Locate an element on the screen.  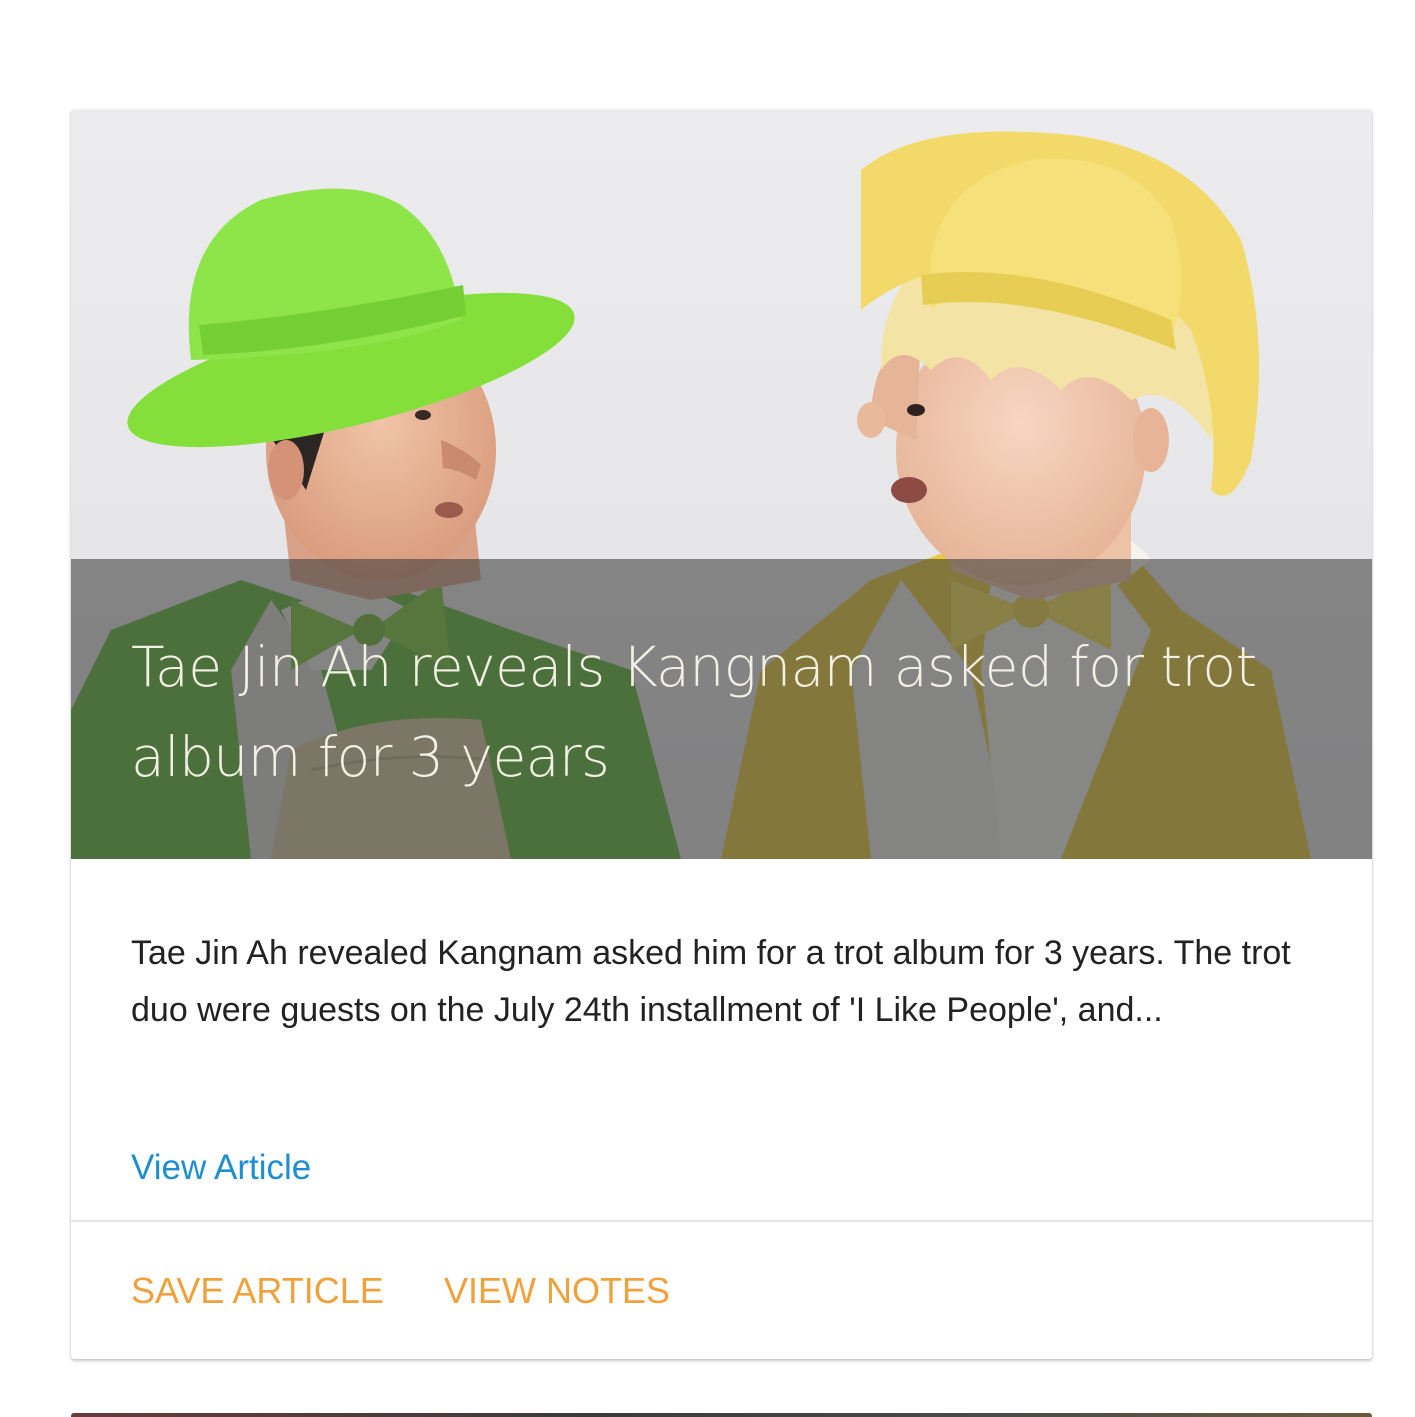
card-actions: SAVE ARTICLE VIEW NOTES is located at coordinates (721, 1290).